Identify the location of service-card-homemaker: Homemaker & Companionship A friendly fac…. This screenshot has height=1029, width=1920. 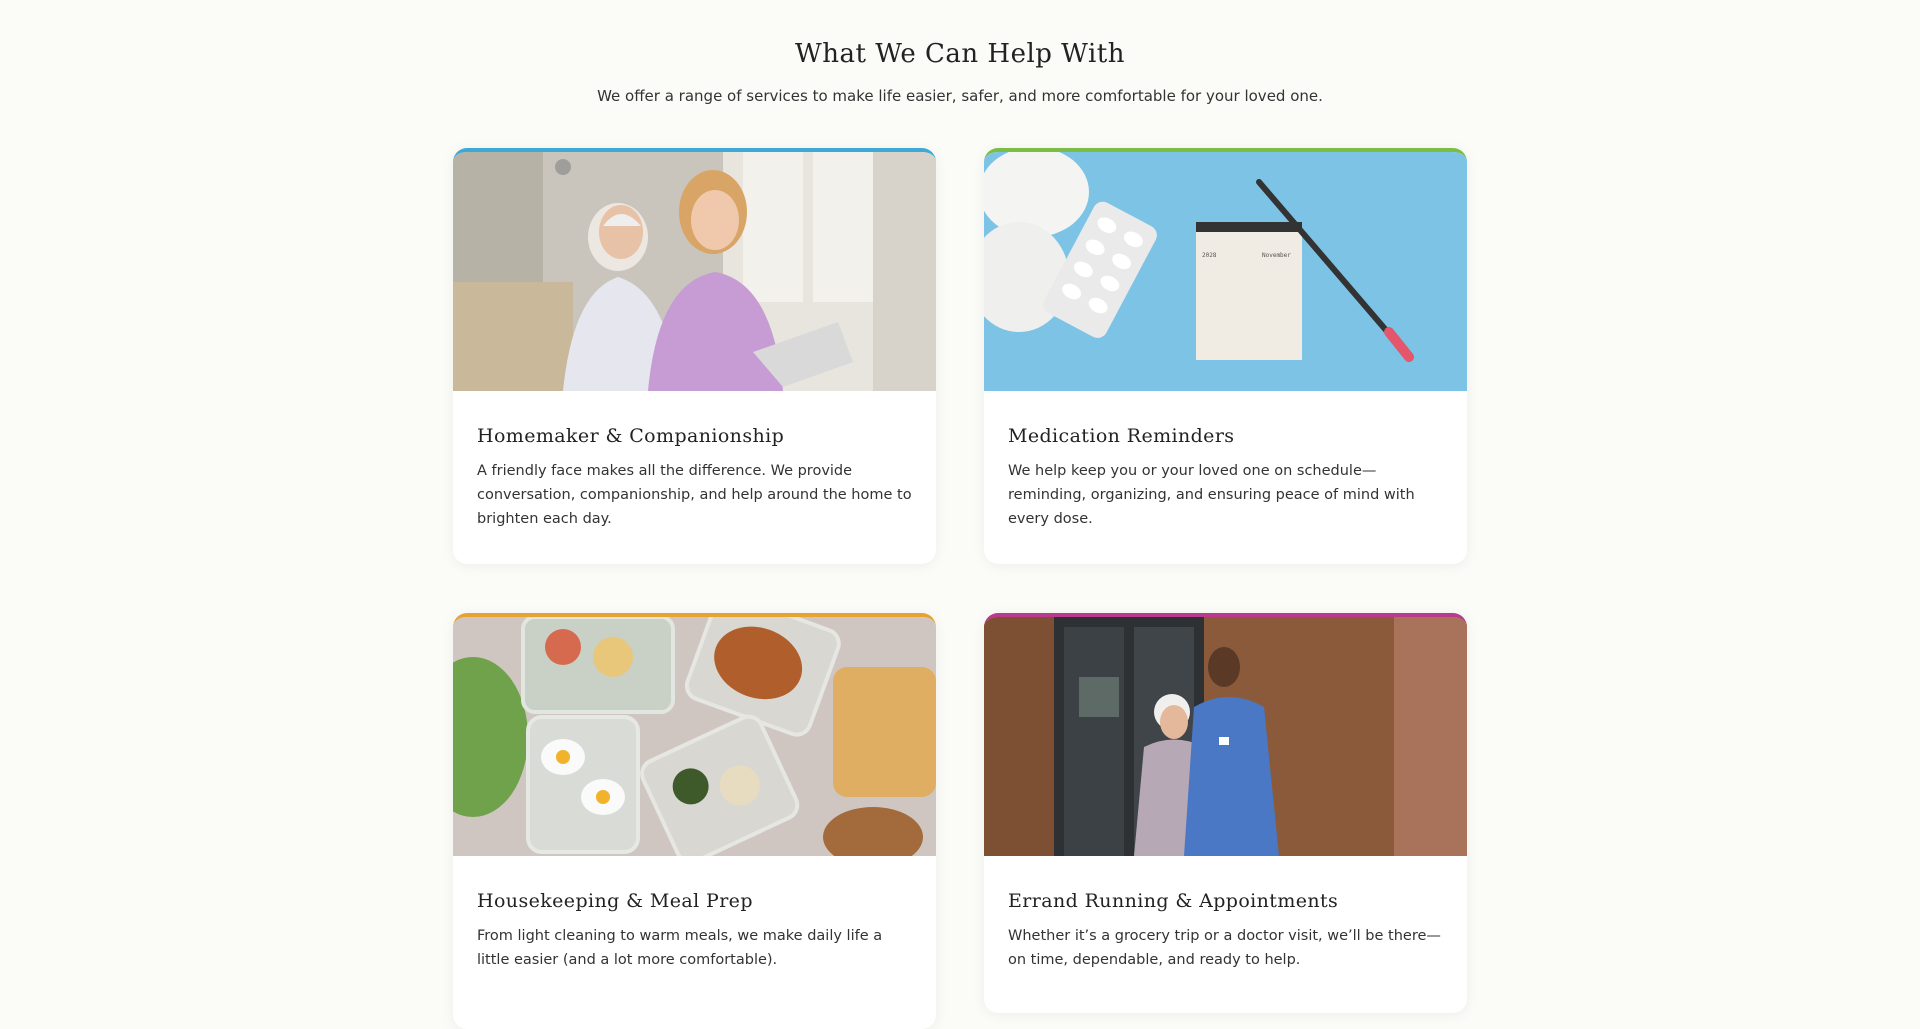
(694, 356).